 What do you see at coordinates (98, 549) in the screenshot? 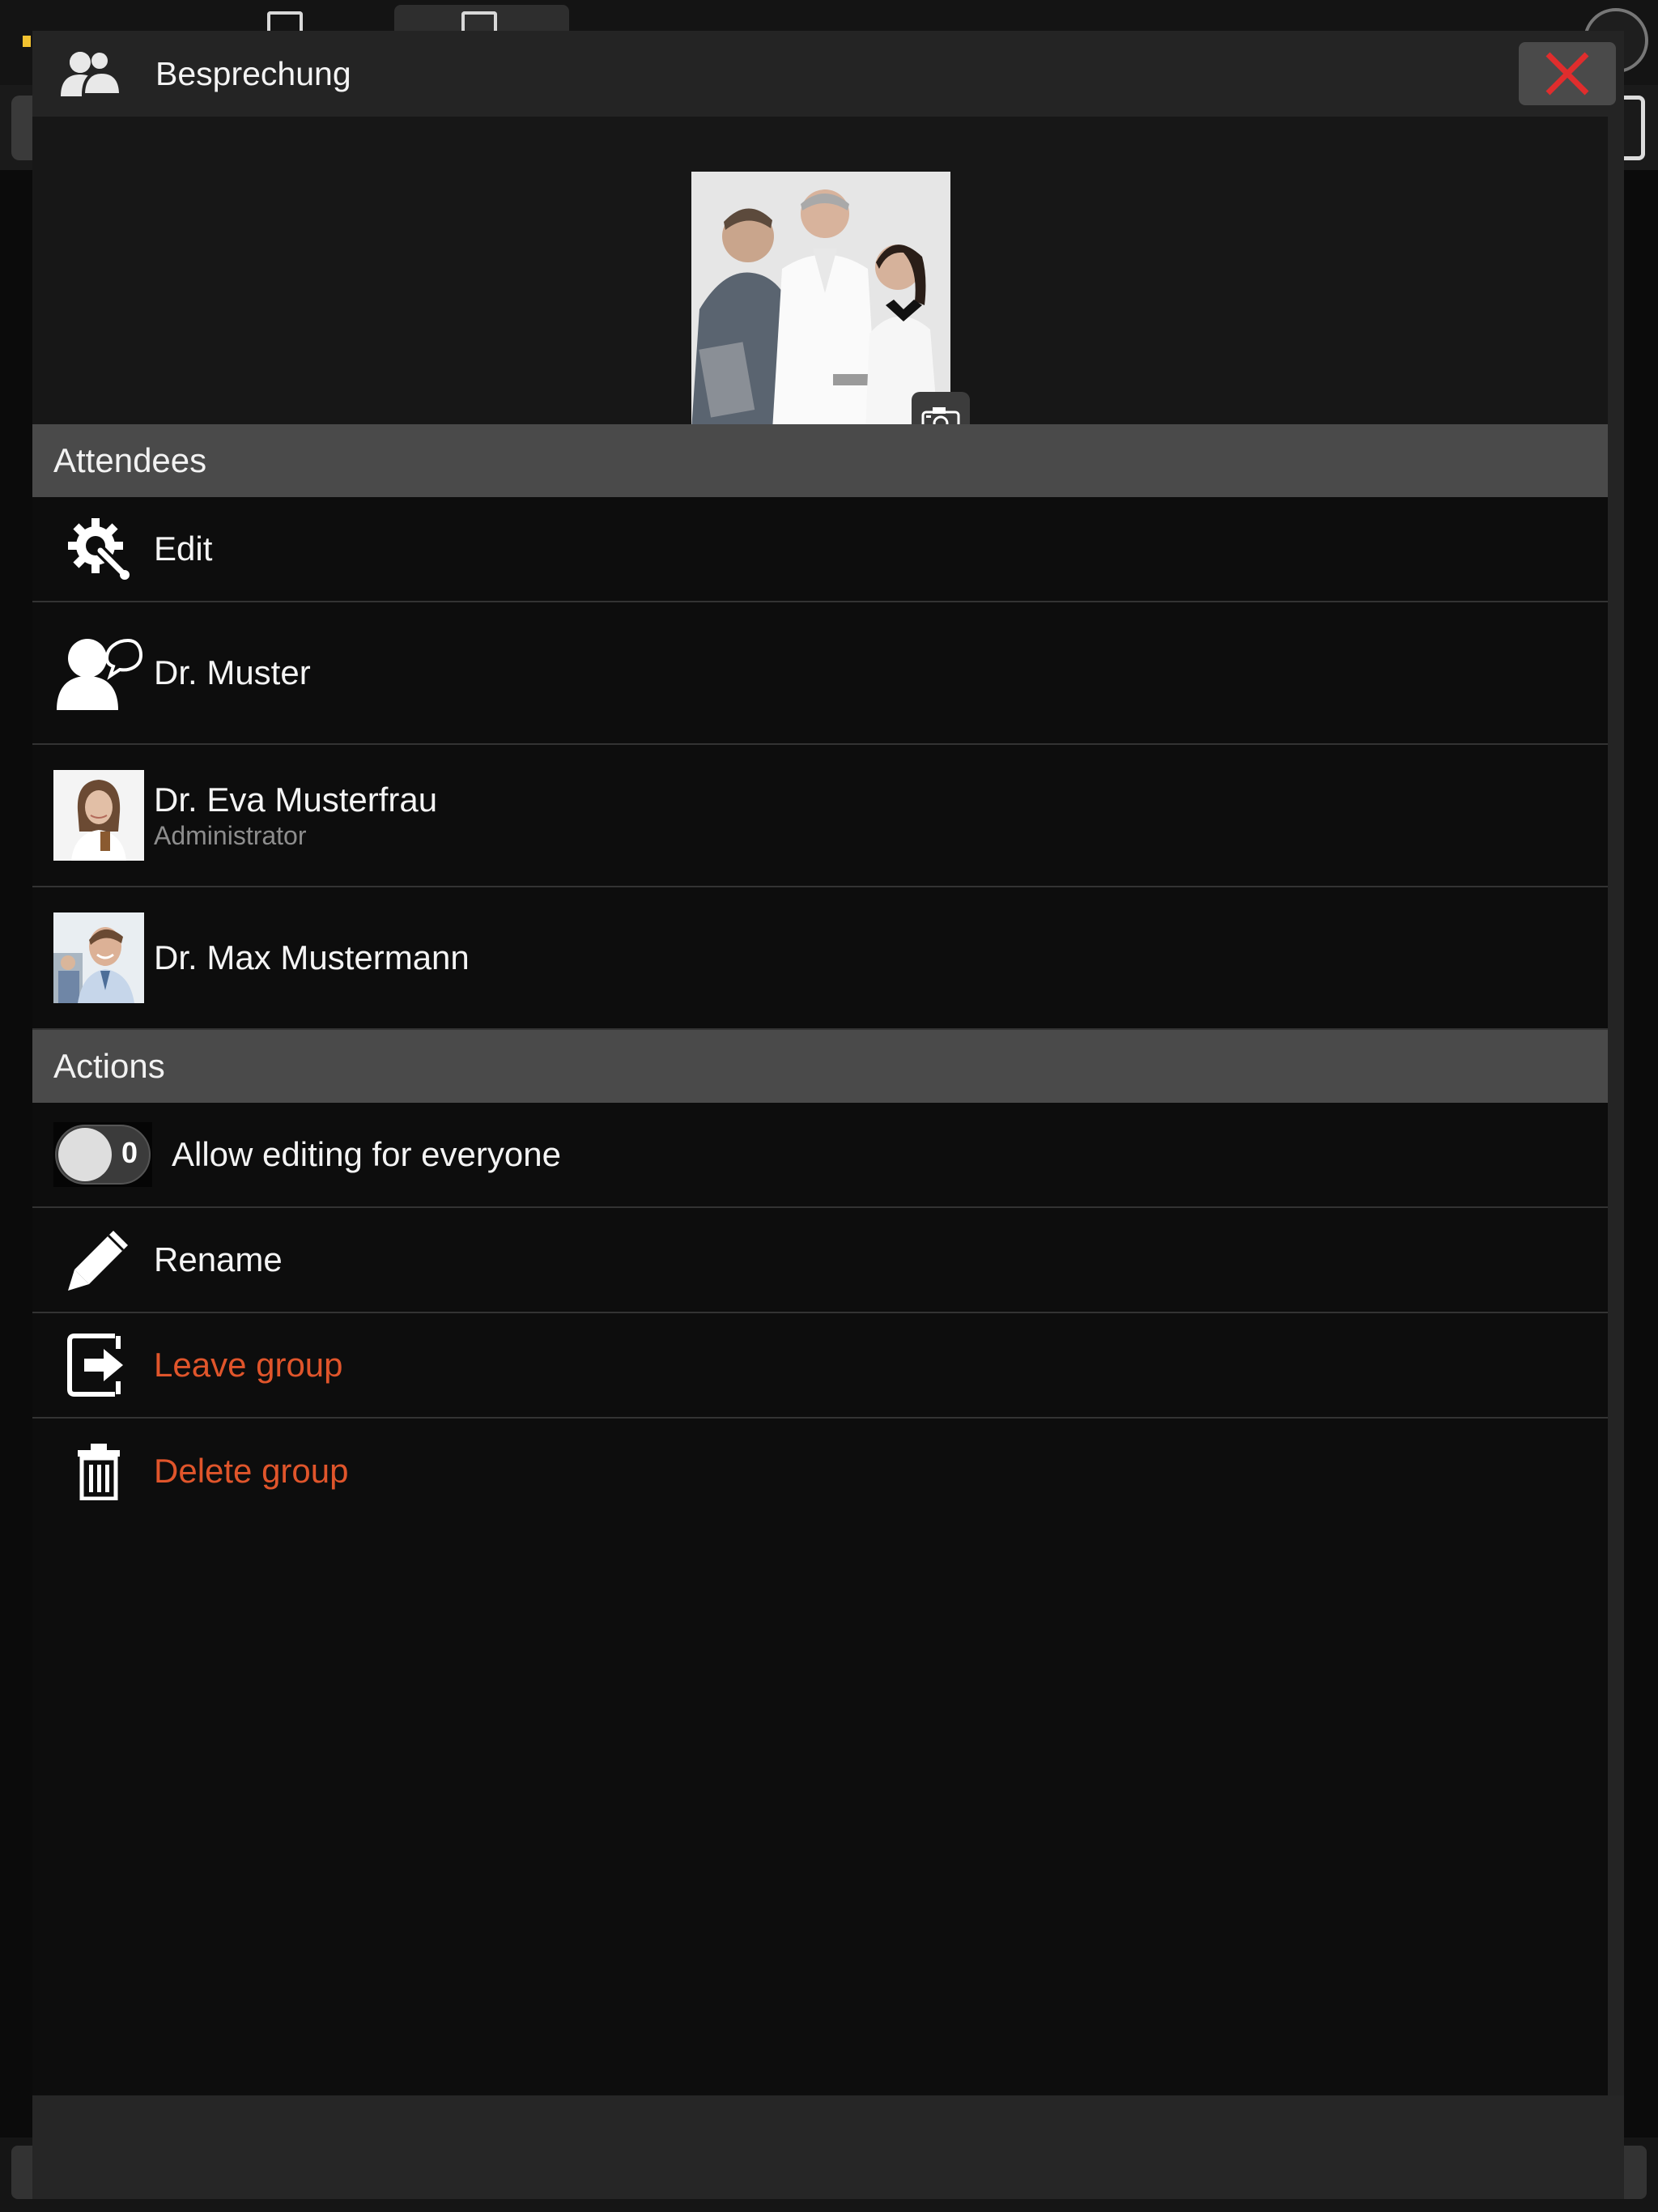
I see `gear-wrench-icon` at bounding box center [98, 549].